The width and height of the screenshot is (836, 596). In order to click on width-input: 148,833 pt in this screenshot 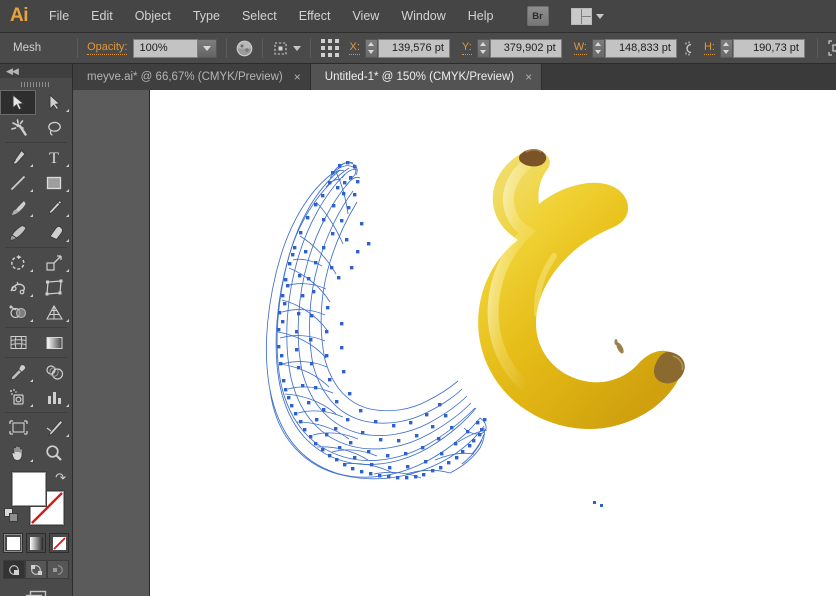, I will do `click(640, 48)`.